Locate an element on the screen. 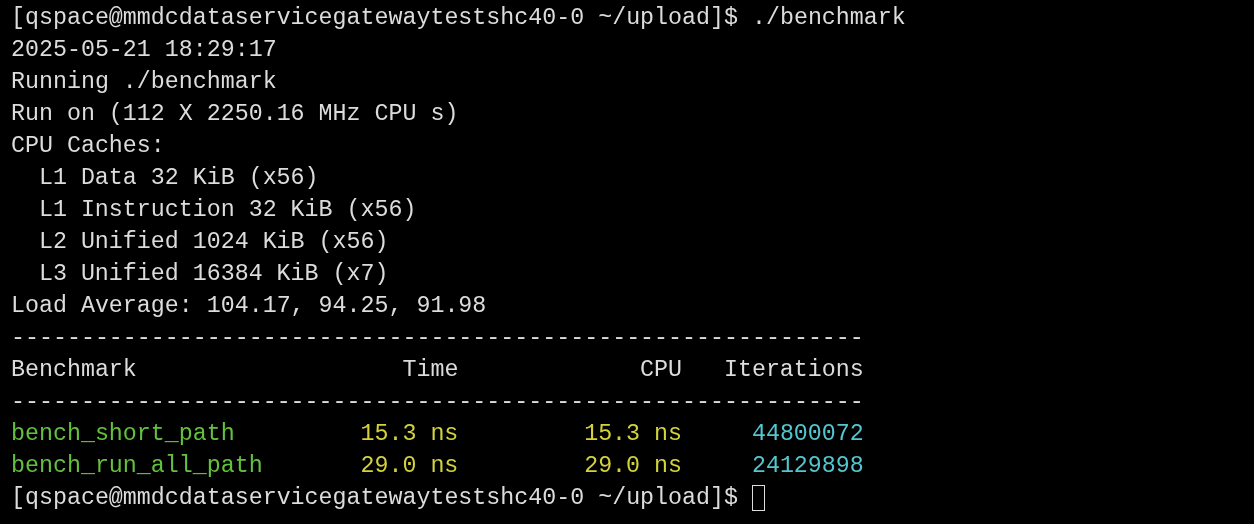 The height and width of the screenshot is (524, 1254). cache-line: L1 Data 32 KiB (x56) is located at coordinates (178, 178).